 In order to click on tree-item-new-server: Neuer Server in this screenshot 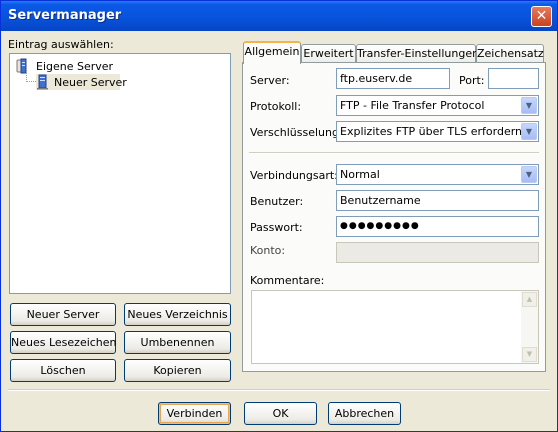, I will do `click(81, 82)`.